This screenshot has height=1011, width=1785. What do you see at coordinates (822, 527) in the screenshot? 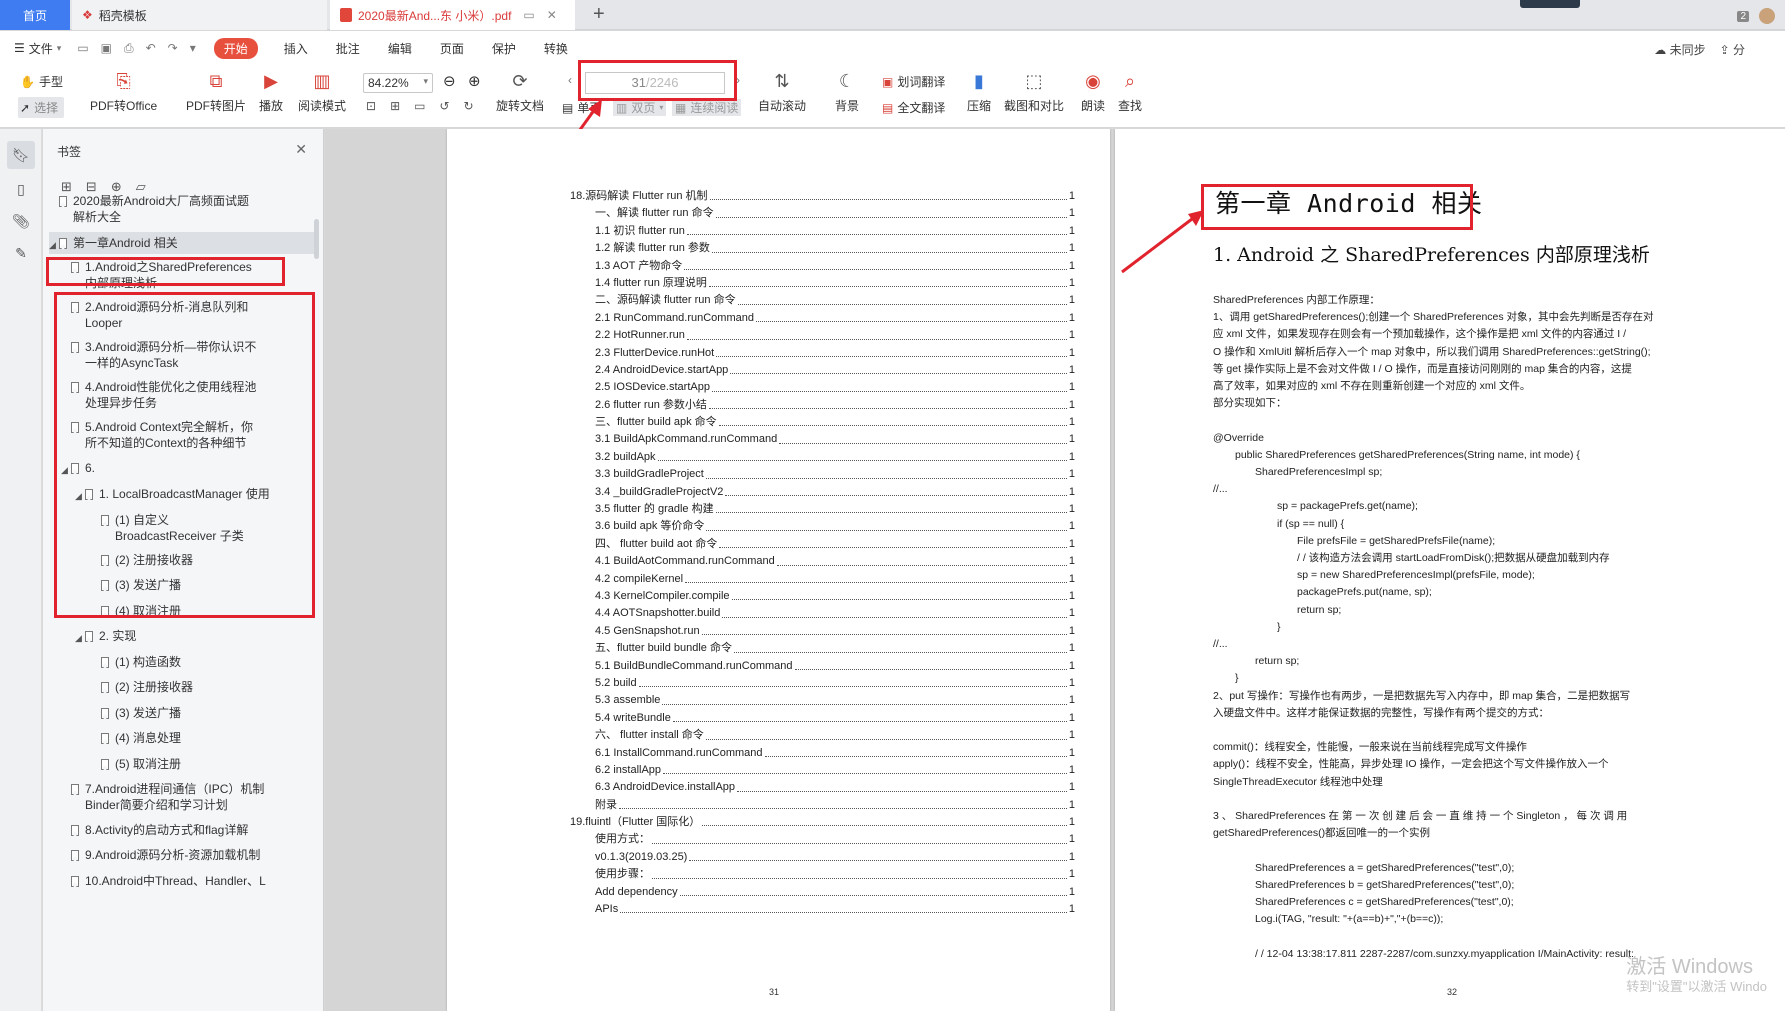
I see `toc-row: 3.6 build apk 等价命令 1` at bounding box center [822, 527].